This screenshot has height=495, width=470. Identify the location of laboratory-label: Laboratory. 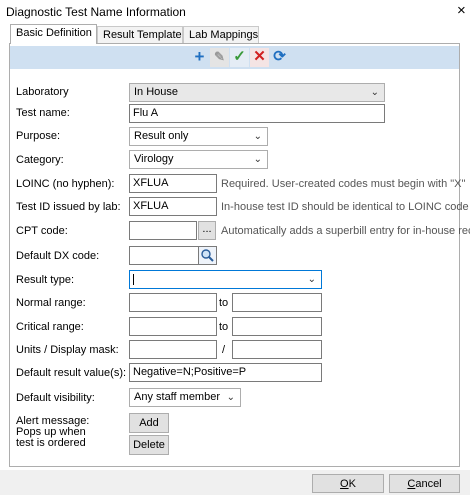
(42, 92).